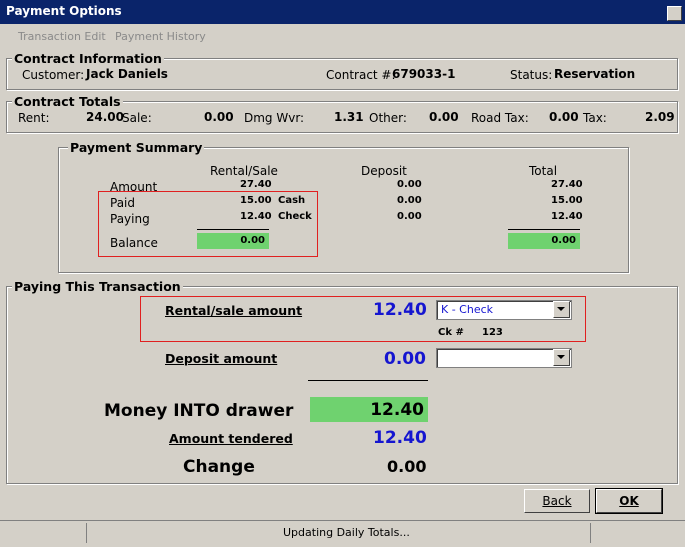 This screenshot has width=685, height=547. Describe the element at coordinates (67, 101) in the screenshot. I see `contract-totals-title: Contract Totals` at that location.